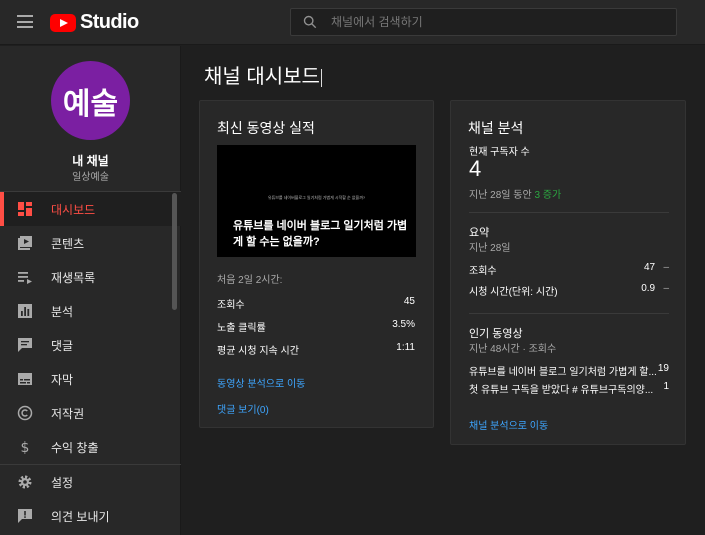  I want to click on dollar-icon: $, so click(25, 447).